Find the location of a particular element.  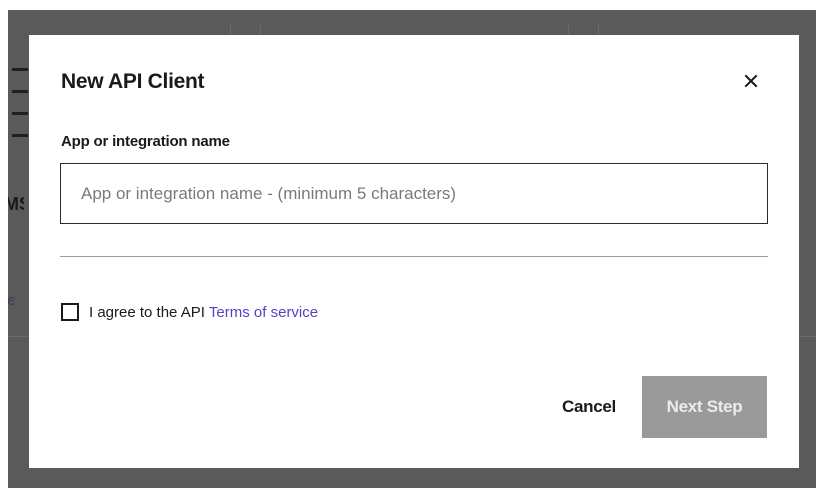

close-button is located at coordinates (751, 81).